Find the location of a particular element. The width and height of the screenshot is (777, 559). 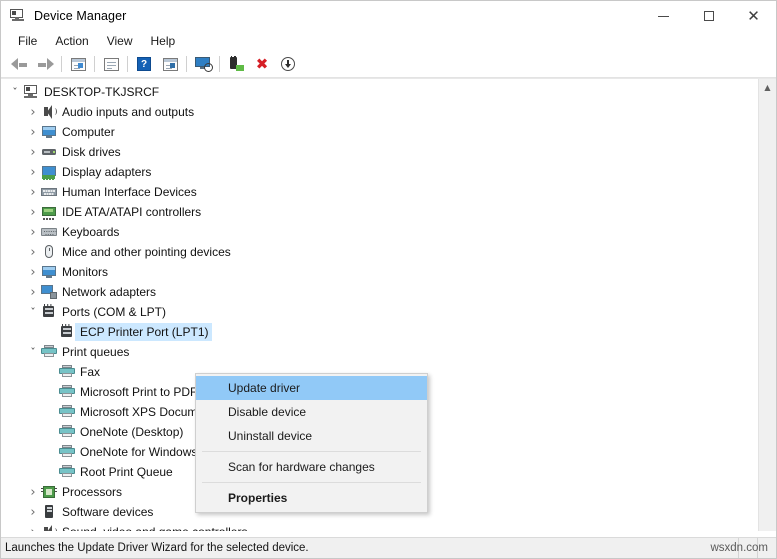

menu-help: Help is located at coordinates (163, 41).